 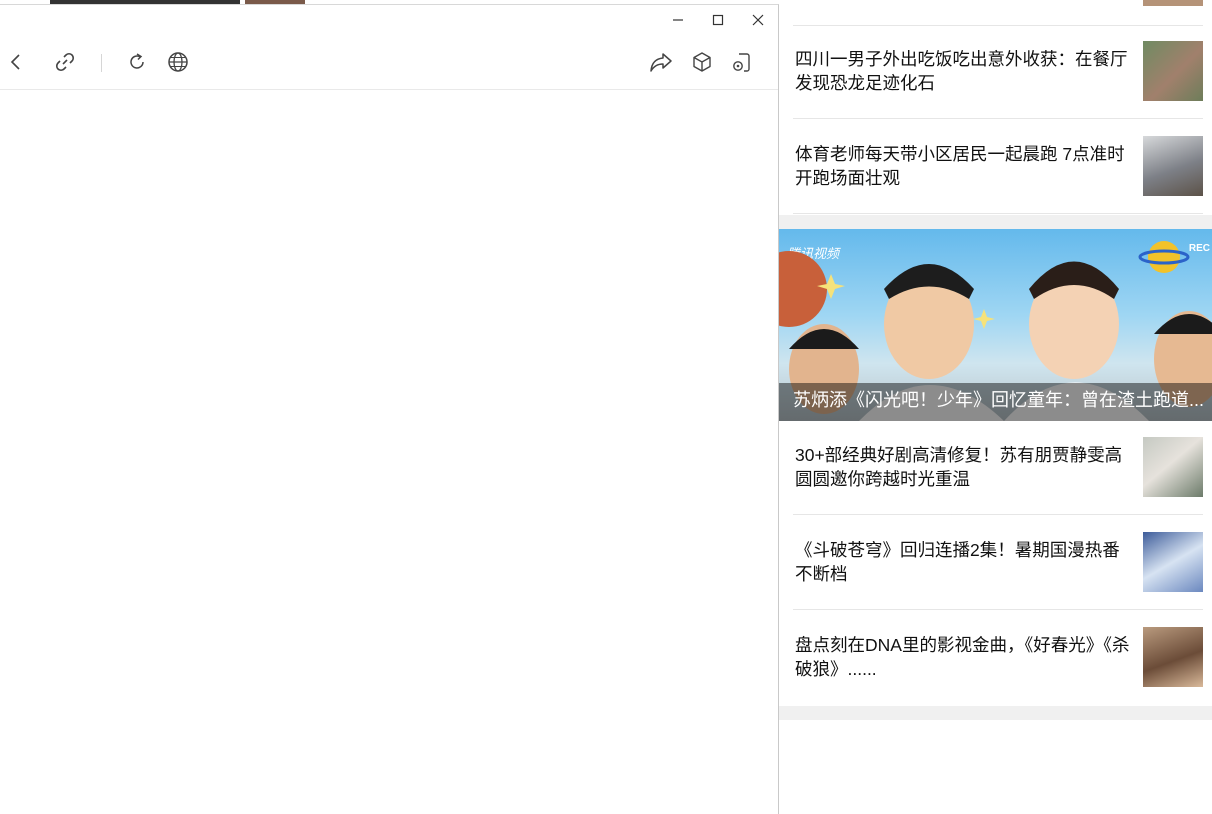 I want to click on maximize-button, so click(x=718, y=20).